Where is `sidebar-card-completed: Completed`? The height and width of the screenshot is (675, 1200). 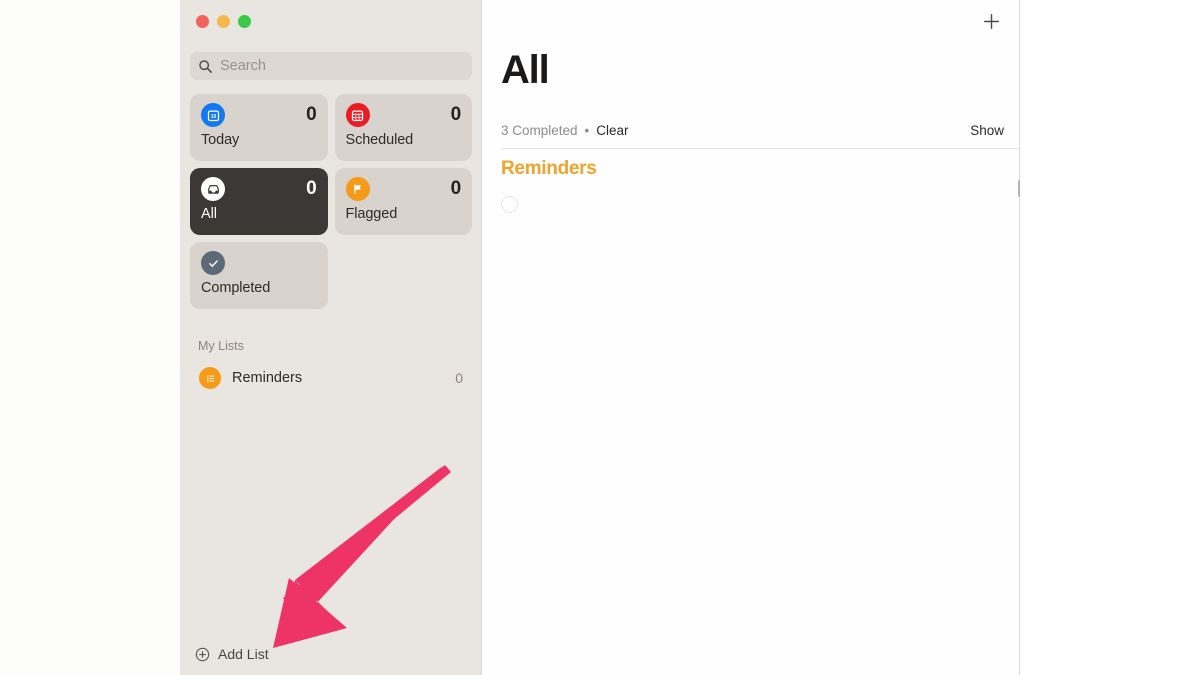 sidebar-card-completed: Completed is located at coordinates (259, 275).